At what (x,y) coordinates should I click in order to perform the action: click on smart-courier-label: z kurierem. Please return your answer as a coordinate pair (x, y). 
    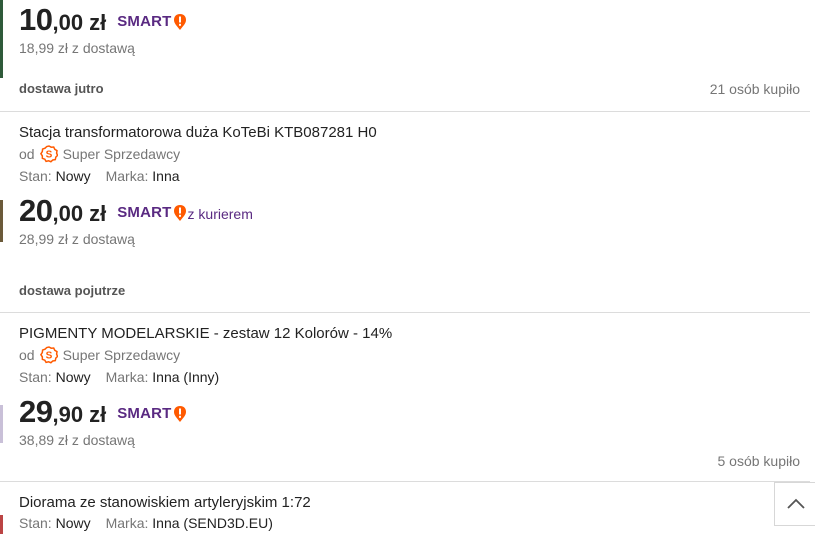
    Looking at the image, I should click on (220, 213).